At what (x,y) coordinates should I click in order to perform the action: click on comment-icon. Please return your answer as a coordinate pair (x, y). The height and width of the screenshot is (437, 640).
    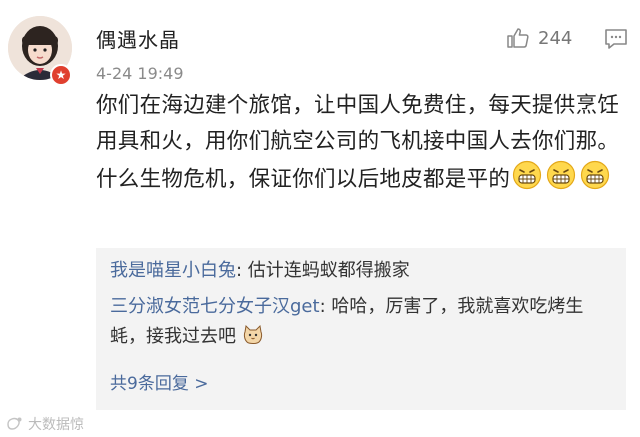
    Looking at the image, I should click on (616, 39).